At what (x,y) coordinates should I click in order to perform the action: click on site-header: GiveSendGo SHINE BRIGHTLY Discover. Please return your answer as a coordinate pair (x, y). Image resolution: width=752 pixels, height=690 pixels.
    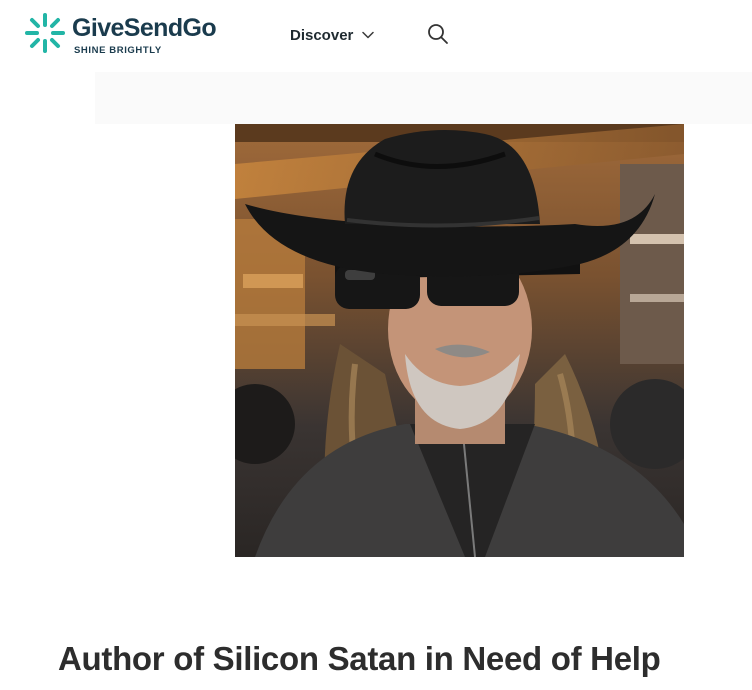
    Looking at the image, I should click on (376, 35).